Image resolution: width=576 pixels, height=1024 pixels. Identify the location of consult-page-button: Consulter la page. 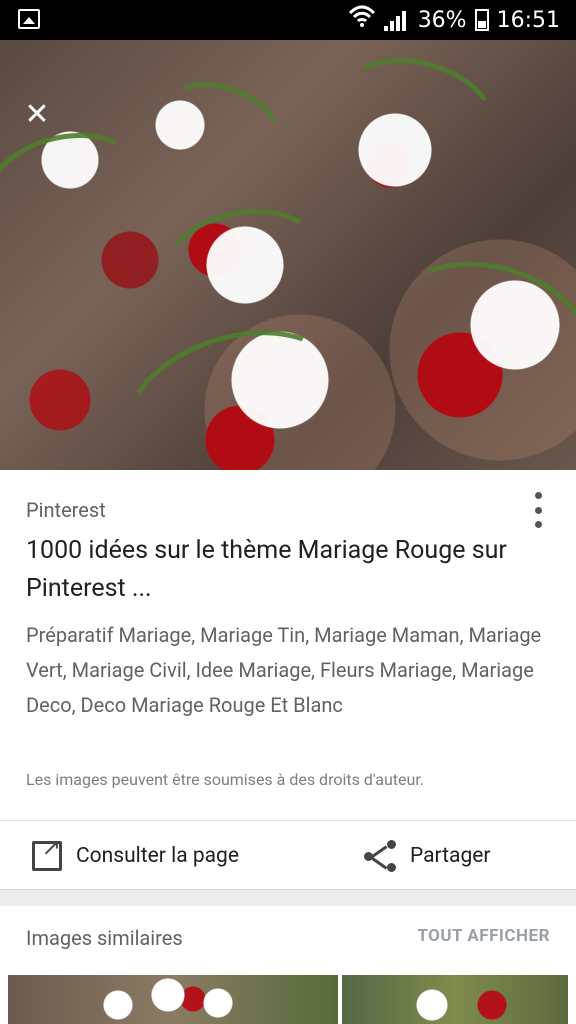
(135, 856).